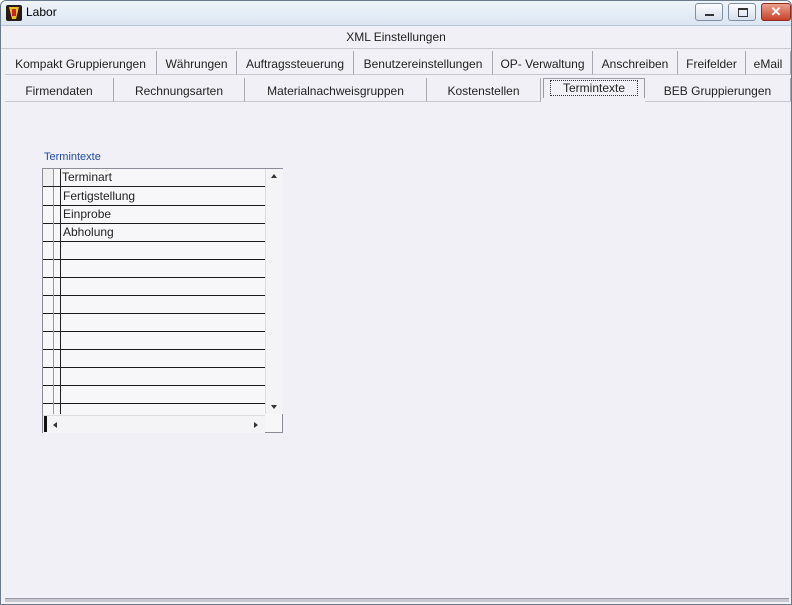 Image resolution: width=792 pixels, height=605 pixels. What do you see at coordinates (718, 90) in the screenshot?
I see `tab-beb-gruppierungen: BEB Gruppierungen` at bounding box center [718, 90].